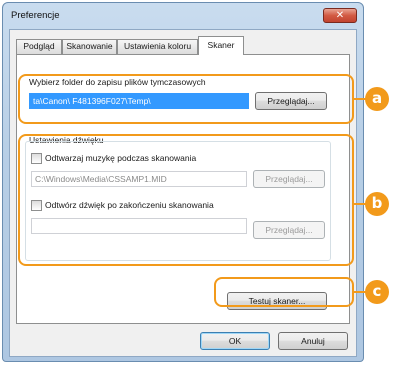 The height and width of the screenshot is (365, 398). I want to click on ok-button: OK, so click(235, 341).